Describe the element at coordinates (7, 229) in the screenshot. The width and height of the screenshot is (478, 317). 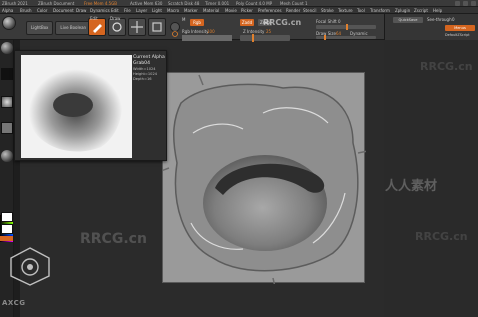
I see `secondary-color-swatch` at that location.